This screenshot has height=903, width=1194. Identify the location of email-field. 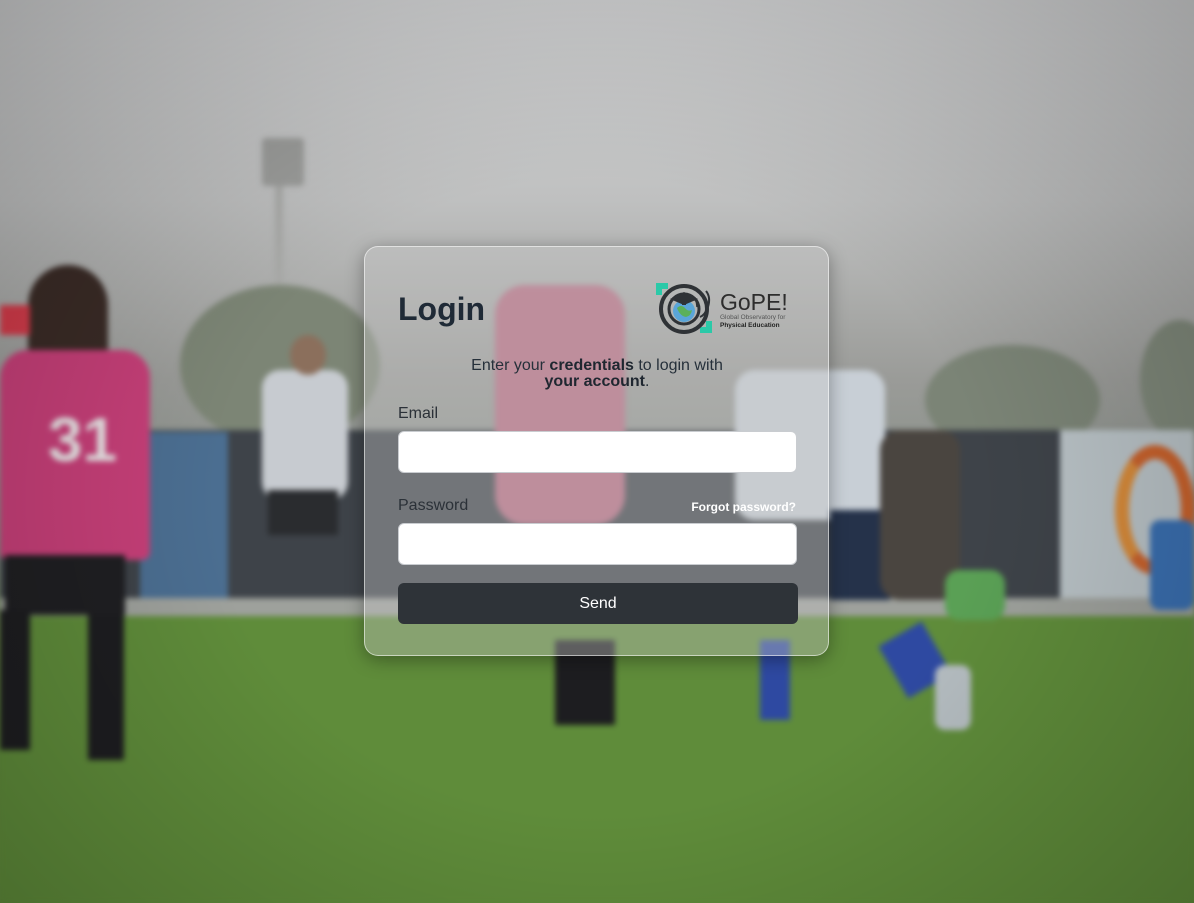
(597, 452).